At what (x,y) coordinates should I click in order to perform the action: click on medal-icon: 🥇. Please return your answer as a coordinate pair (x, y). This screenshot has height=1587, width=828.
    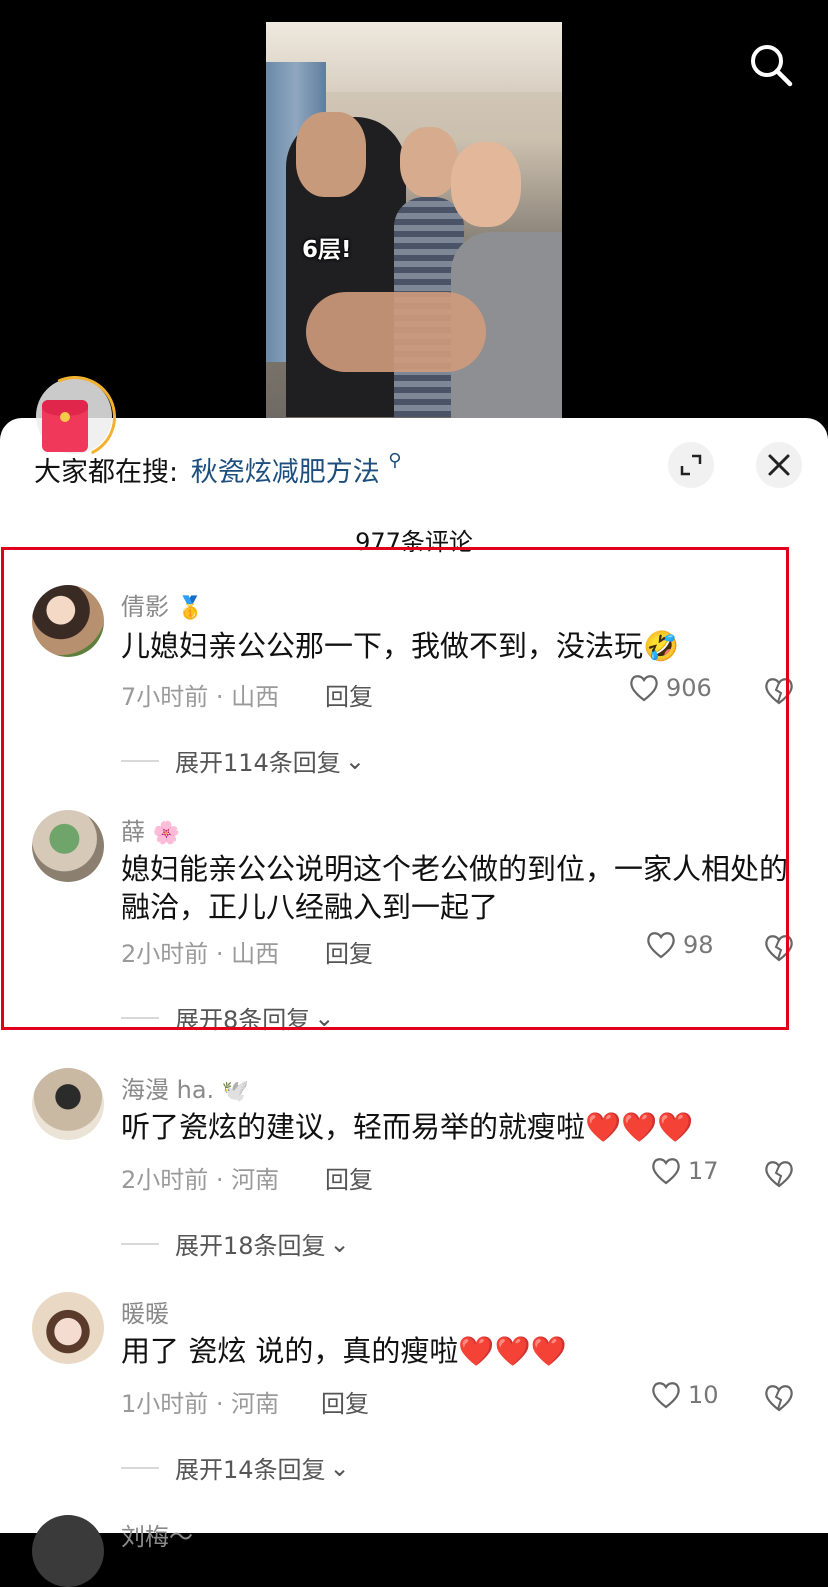
    Looking at the image, I should click on (190, 608).